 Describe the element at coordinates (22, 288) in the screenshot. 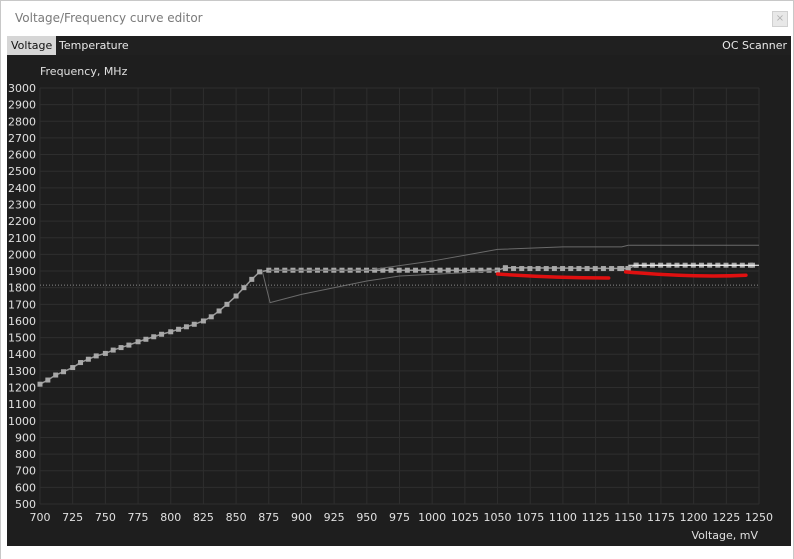

I see `y-tick-label: 1800` at that location.